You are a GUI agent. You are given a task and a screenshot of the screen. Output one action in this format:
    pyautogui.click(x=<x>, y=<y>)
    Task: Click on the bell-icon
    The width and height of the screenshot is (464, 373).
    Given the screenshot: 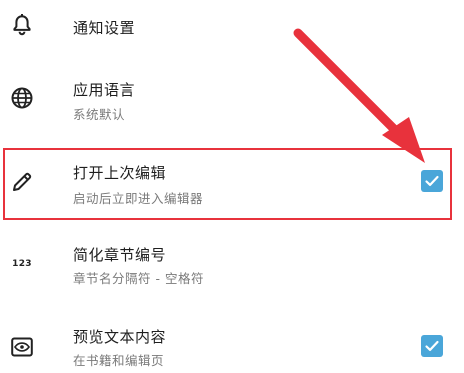 What is the action you would take?
    pyautogui.click(x=22, y=25)
    